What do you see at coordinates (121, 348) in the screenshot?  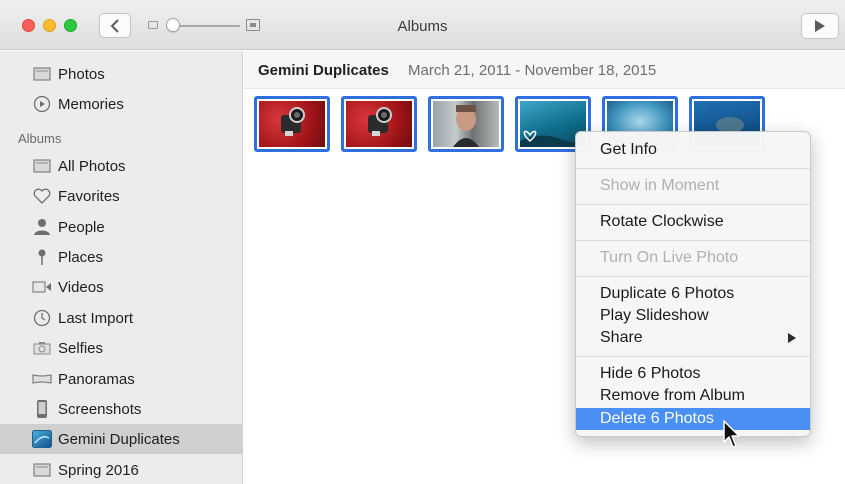 I see `sidebar-item-selfies: Selfies` at bounding box center [121, 348].